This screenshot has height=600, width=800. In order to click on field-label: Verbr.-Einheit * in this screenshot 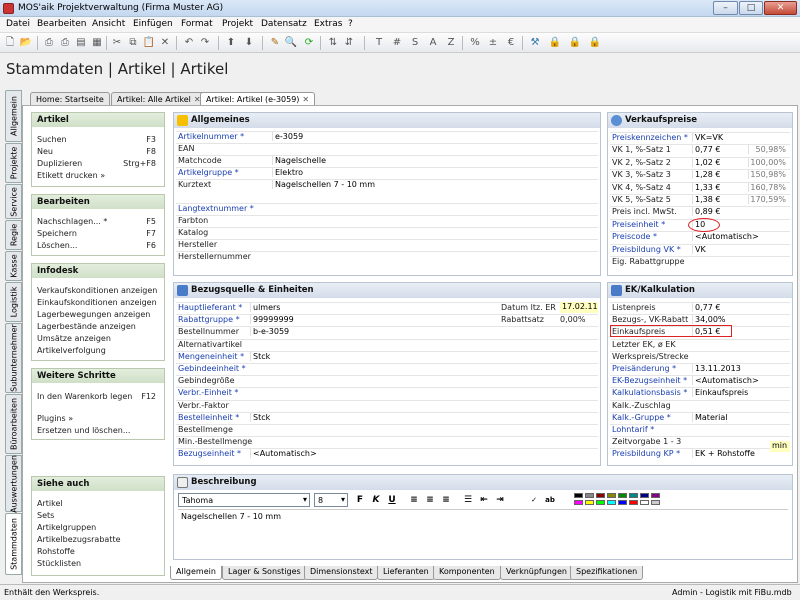, I will do `click(208, 392)`.